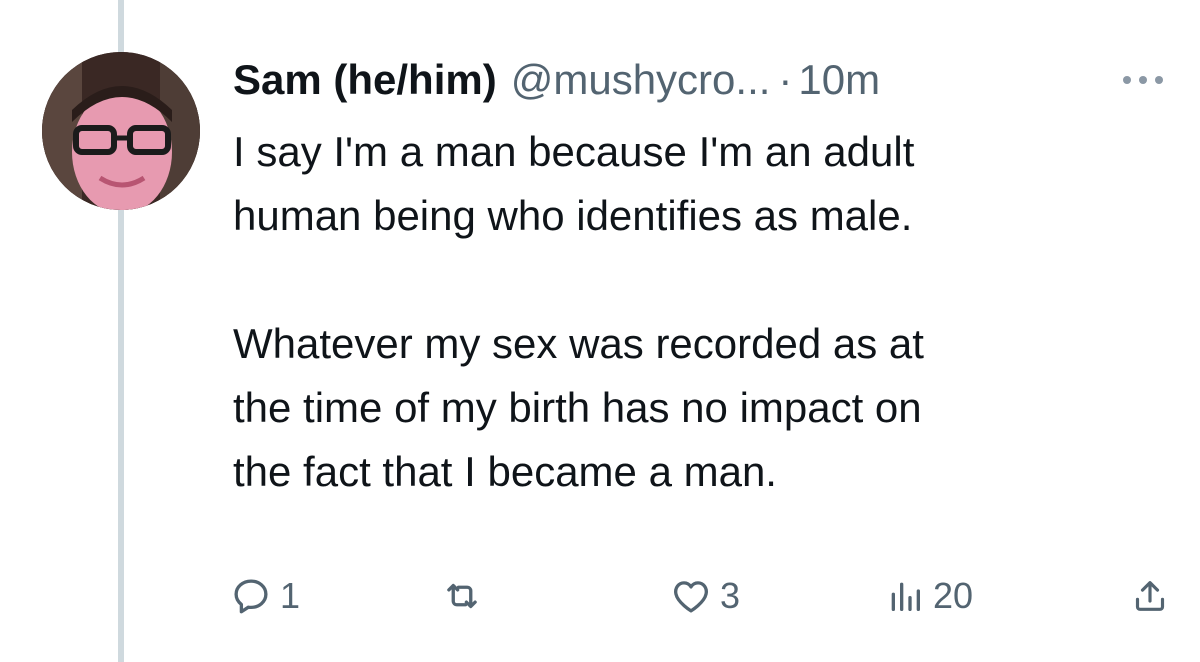  Describe the element at coordinates (839, 80) in the screenshot. I see `timestamp: 10m` at that location.